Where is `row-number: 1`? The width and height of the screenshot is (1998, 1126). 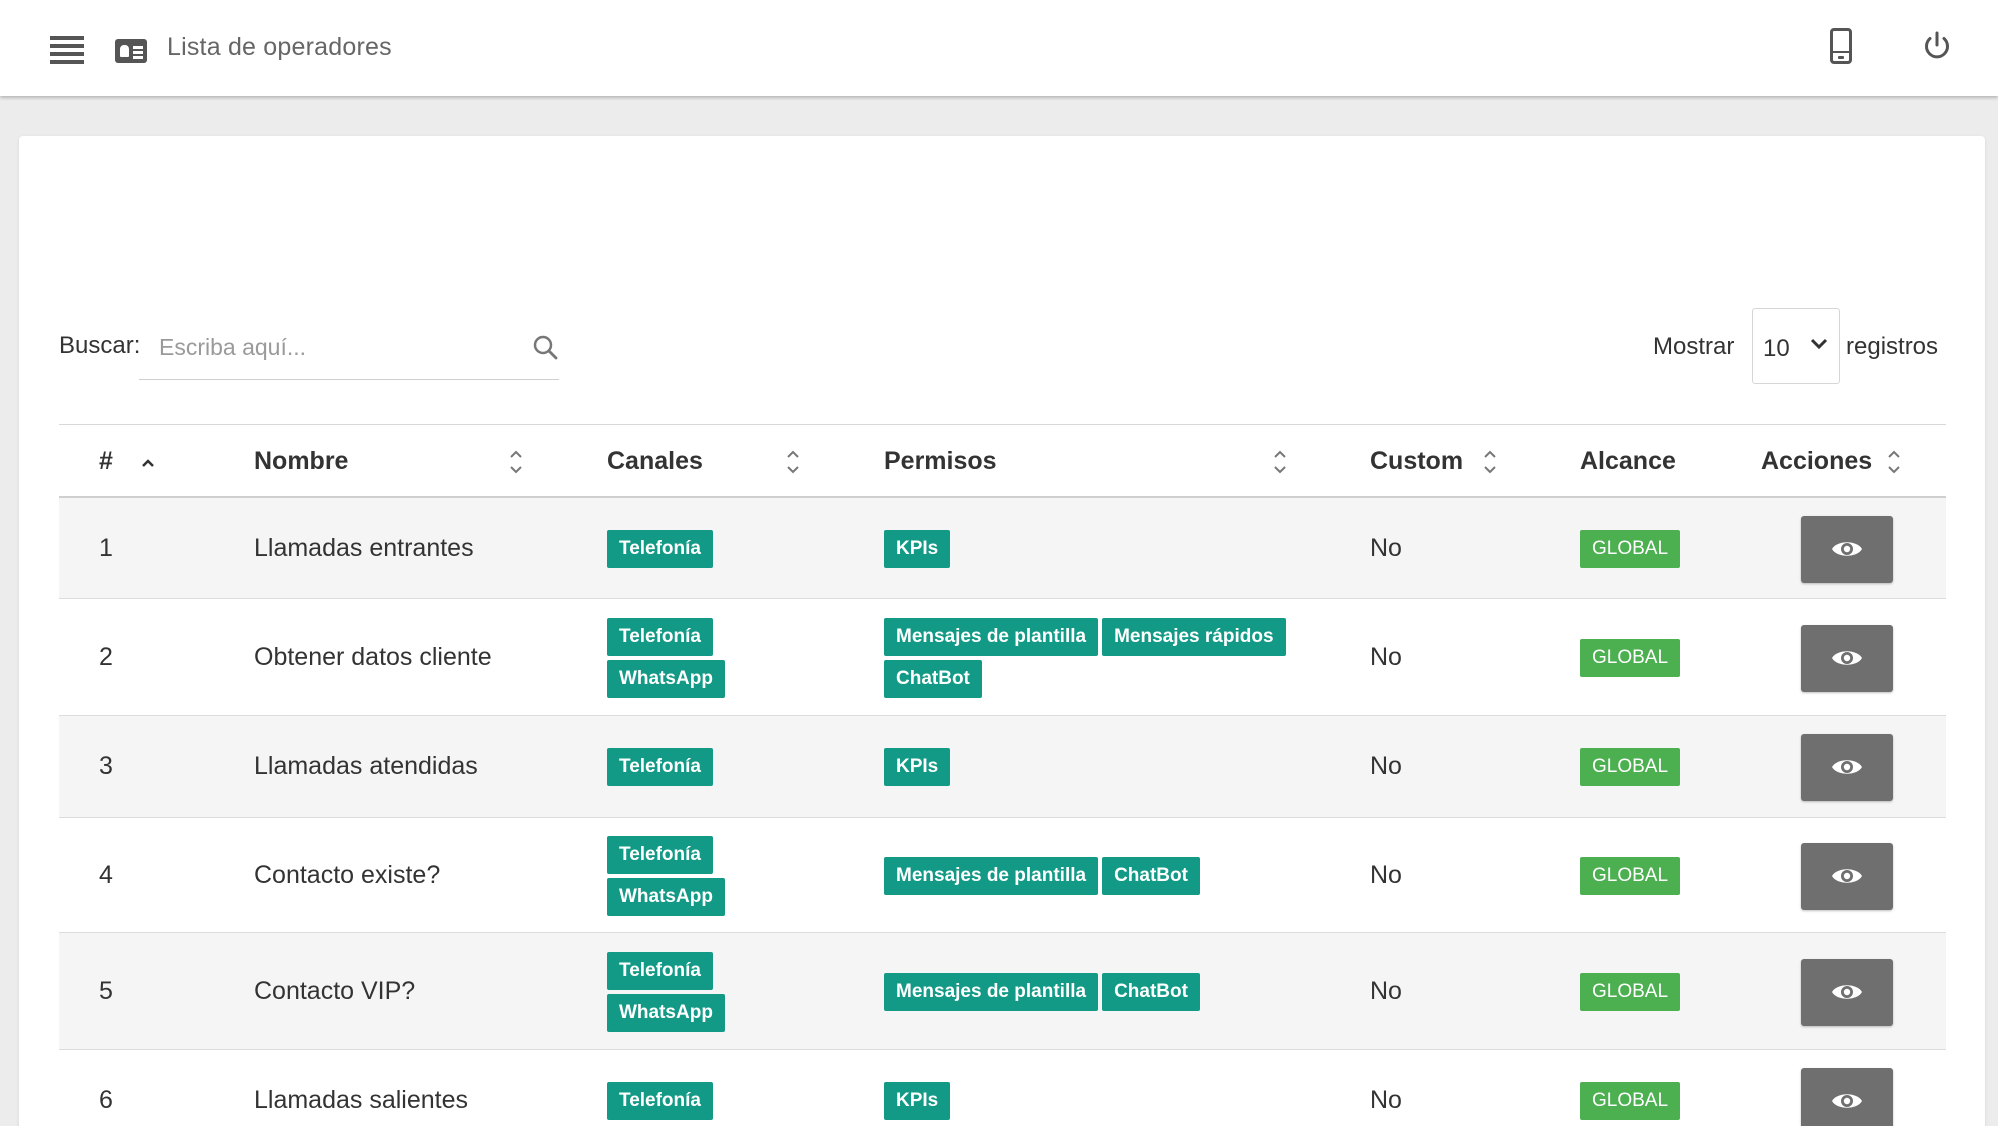
row-number: 1 is located at coordinates (106, 547).